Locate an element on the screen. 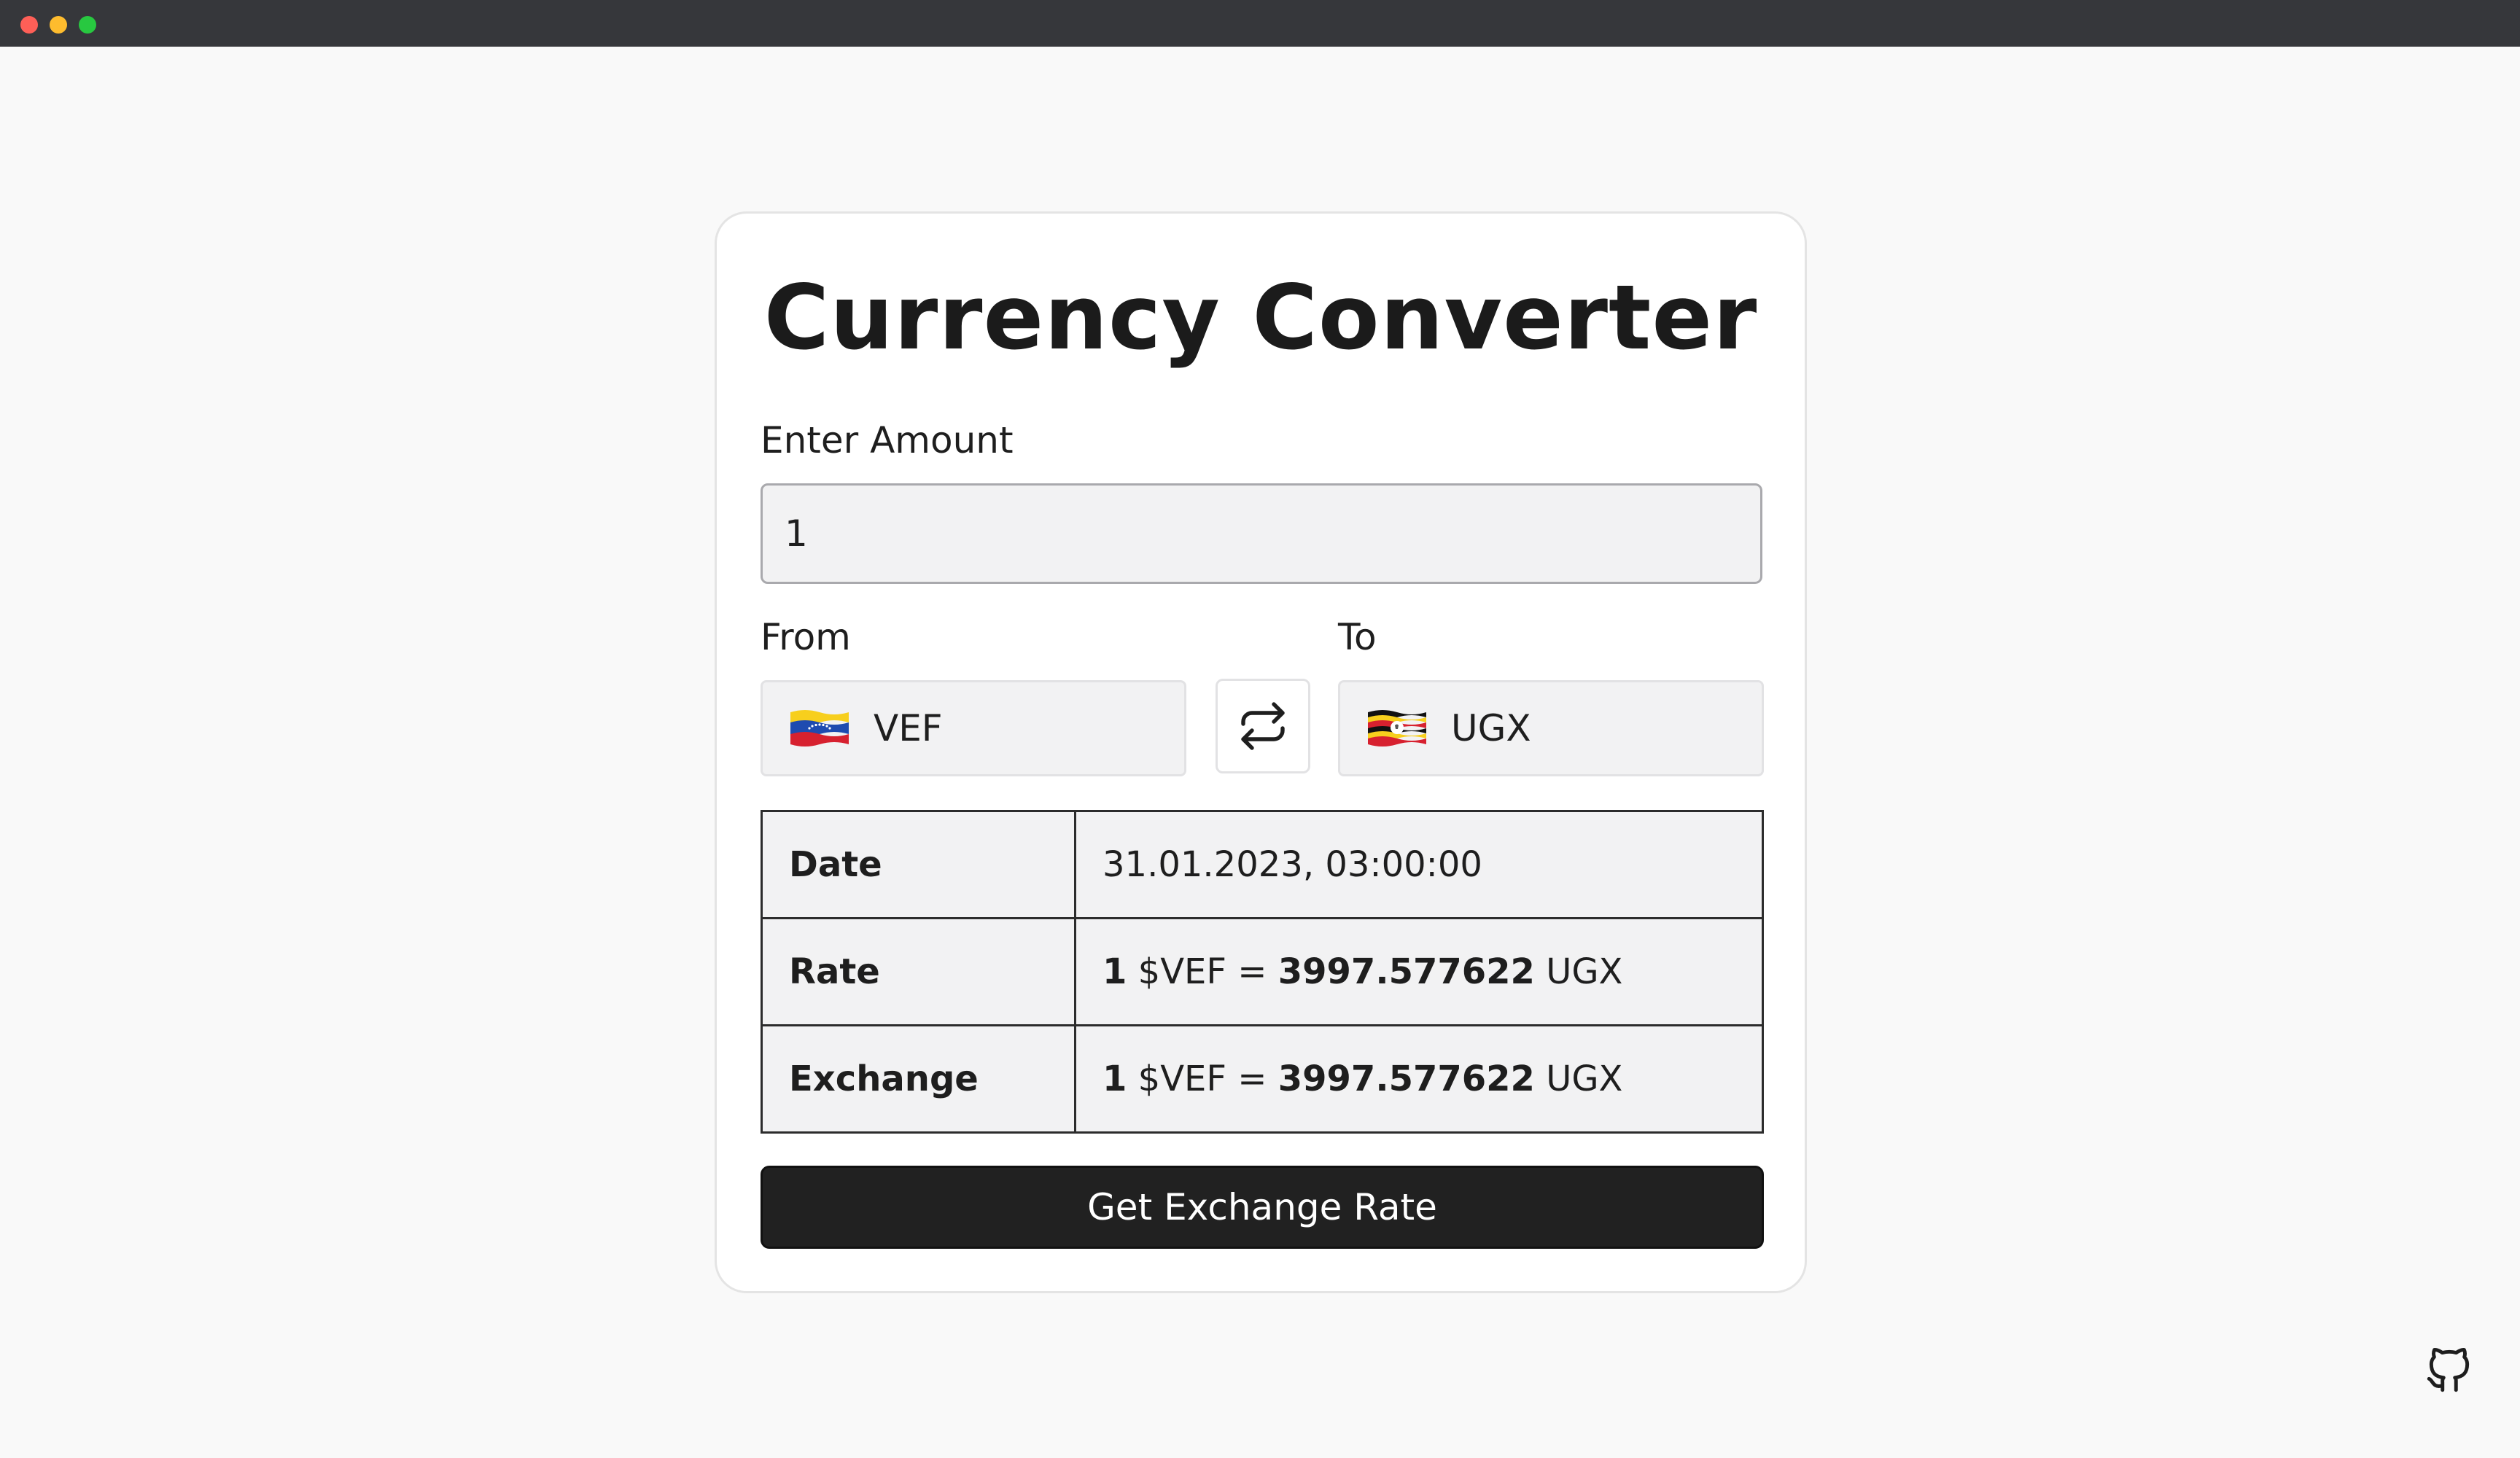 Image resolution: width=2520 pixels, height=1458 pixels. uganda-flag-icon is located at coordinates (1397, 728).